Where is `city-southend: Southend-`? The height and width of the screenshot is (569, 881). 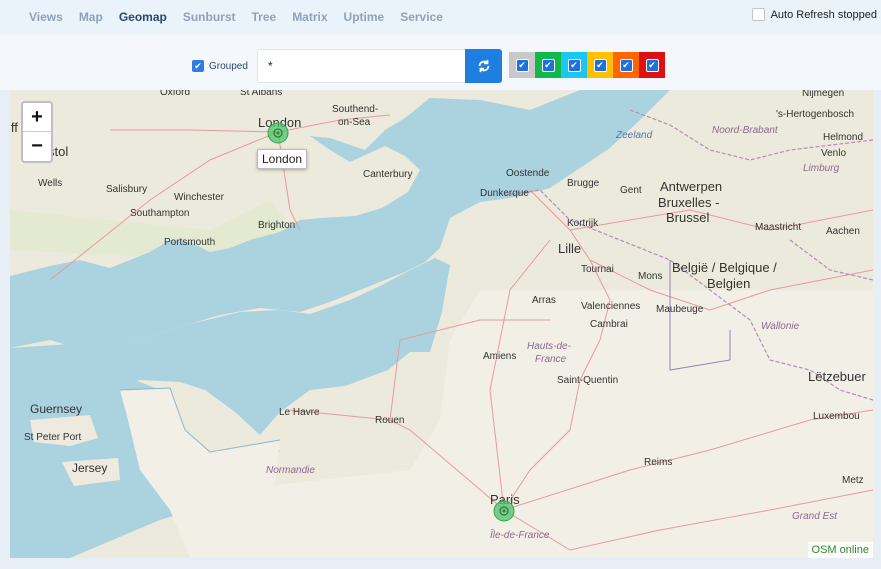
city-southend: Southend- is located at coordinates (355, 109).